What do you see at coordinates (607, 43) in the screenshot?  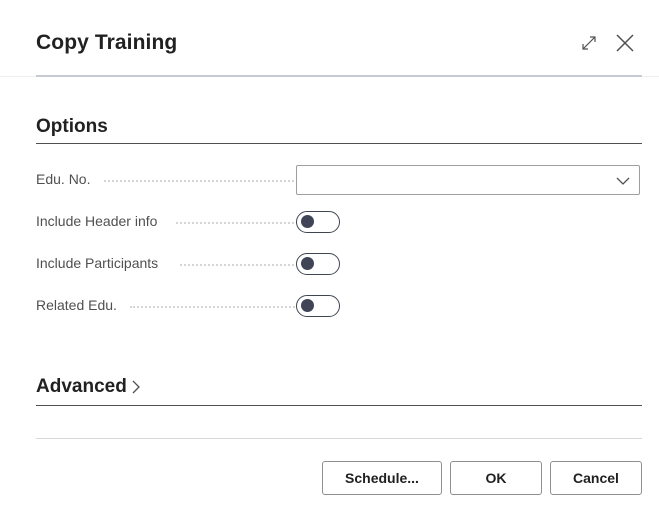 I see `dialog-header-actions` at bounding box center [607, 43].